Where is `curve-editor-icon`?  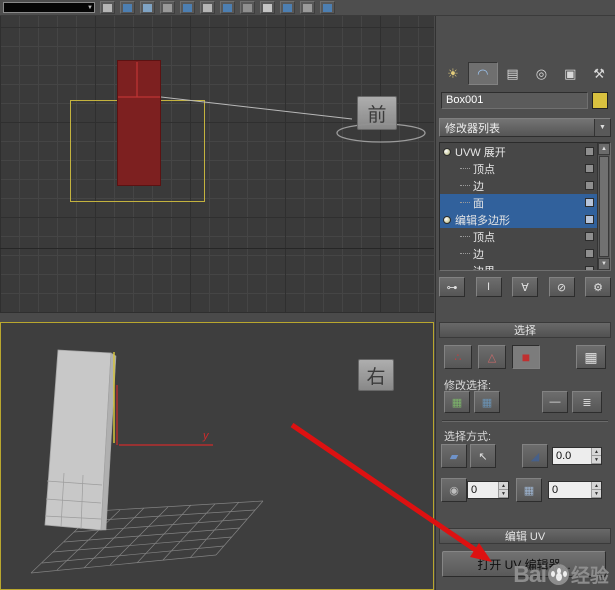
curve-editor-icon is located at coordinates (187, 7).